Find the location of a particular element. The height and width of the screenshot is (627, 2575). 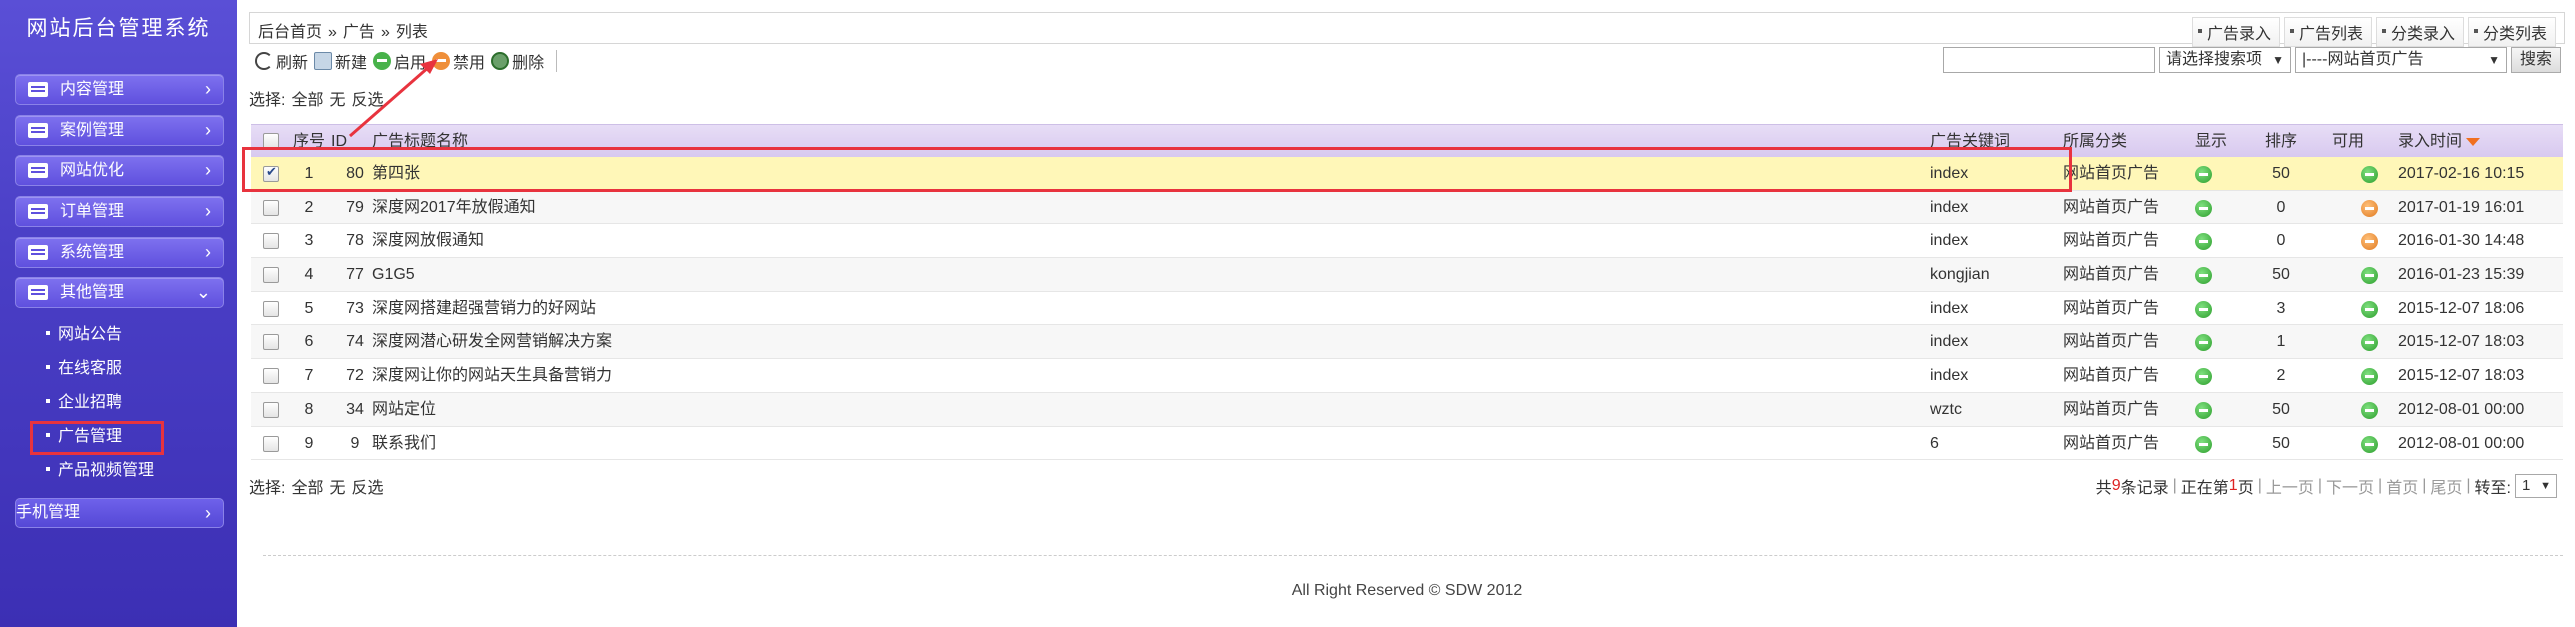

last-page-link: 尾页 is located at coordinates (2446, 486).